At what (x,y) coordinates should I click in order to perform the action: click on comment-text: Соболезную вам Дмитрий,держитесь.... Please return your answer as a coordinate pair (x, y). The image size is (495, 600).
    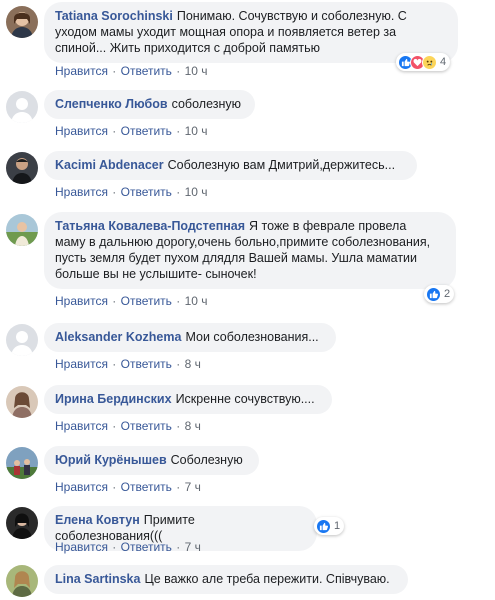
    Looking at the image, I should click on (281, 165).